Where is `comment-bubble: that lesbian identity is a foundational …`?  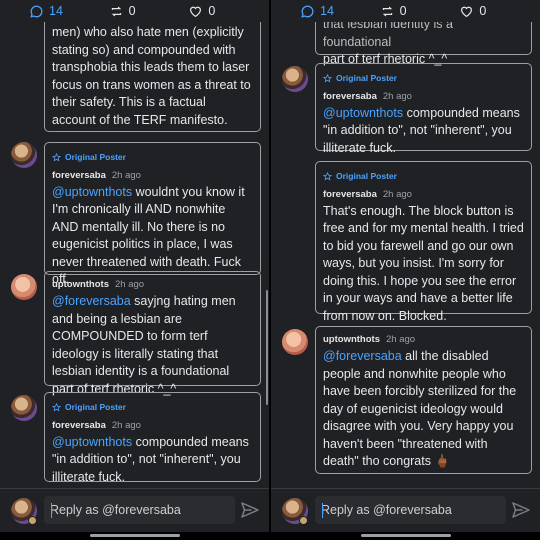
comment-bubble: that lesbian identity is a foundational … is located at coordinates (423, 44).